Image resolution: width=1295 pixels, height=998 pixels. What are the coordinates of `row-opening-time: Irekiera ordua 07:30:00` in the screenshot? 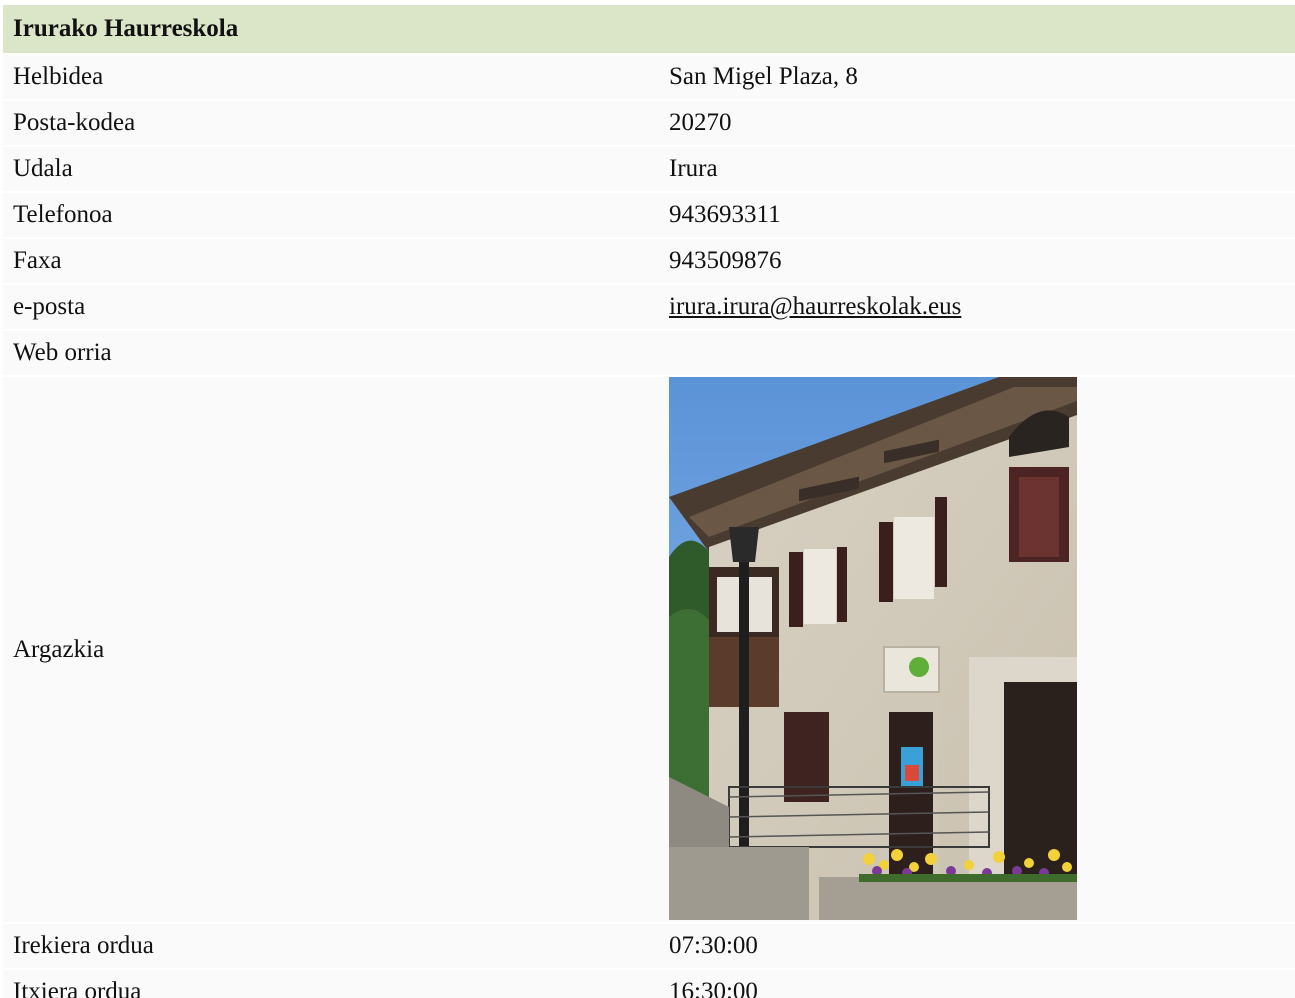 It's located at (649, 946).